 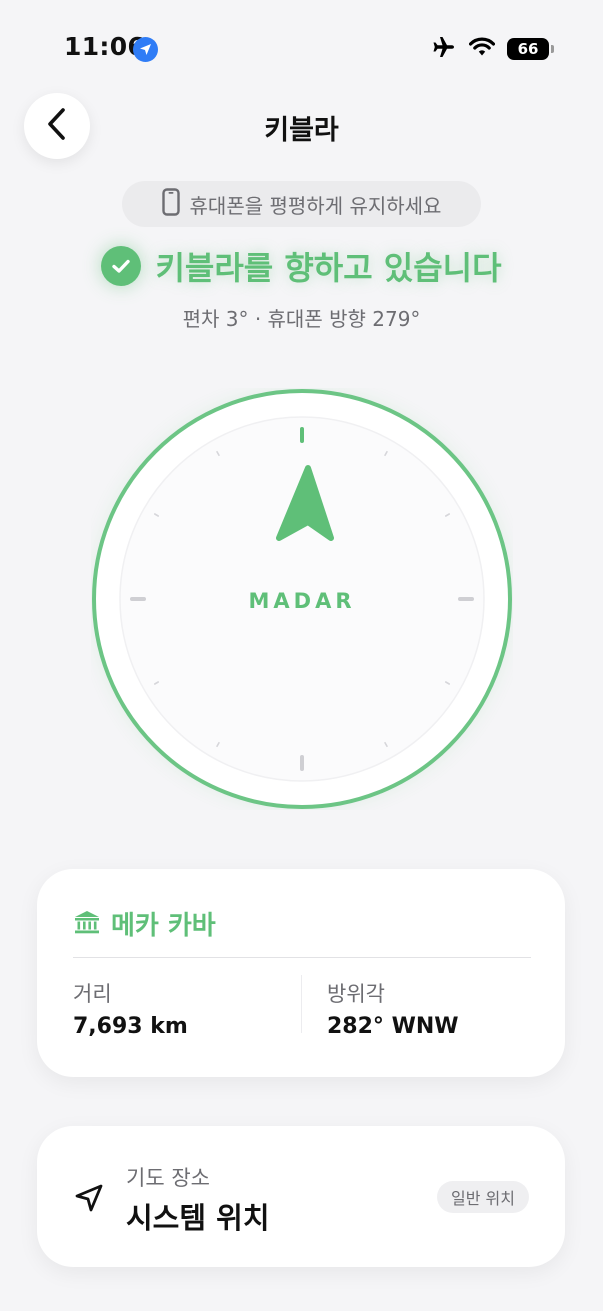 I want to click on mecca-name: 메카 카바, so click(x=163, y=926).